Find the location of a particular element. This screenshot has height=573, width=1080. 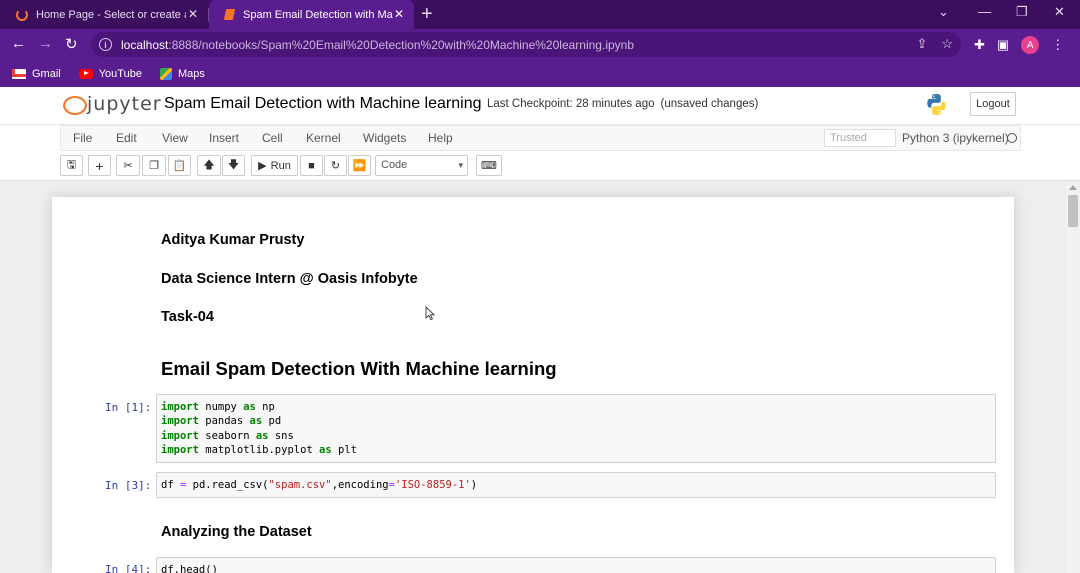

plus-icon: + is located at coordinates (99, 165).